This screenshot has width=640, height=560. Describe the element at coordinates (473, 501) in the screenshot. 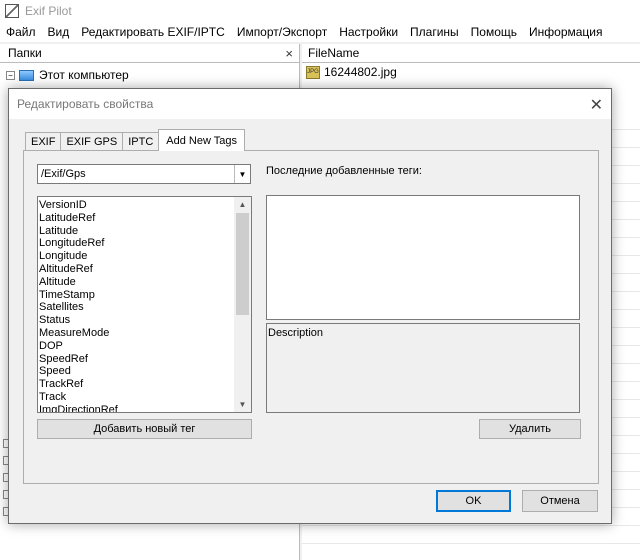

I see `ok-button: OK` at that location.